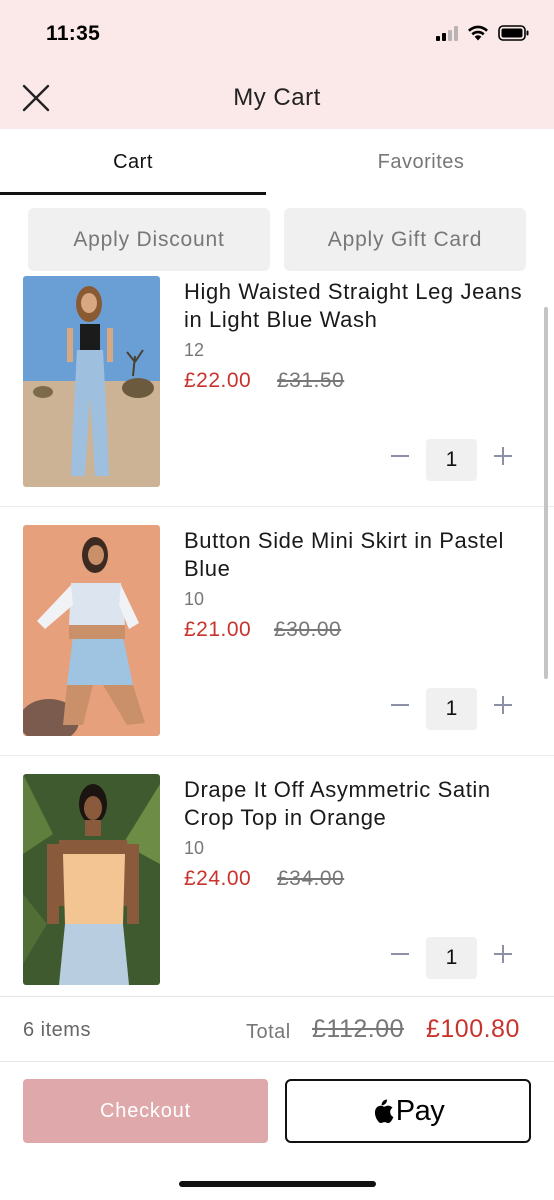 The height and width of the screenshot is (1200, 554). Describe the element at coordinates (447, 33) in the screenshot. I see `cellular-signal-icon` at that location.